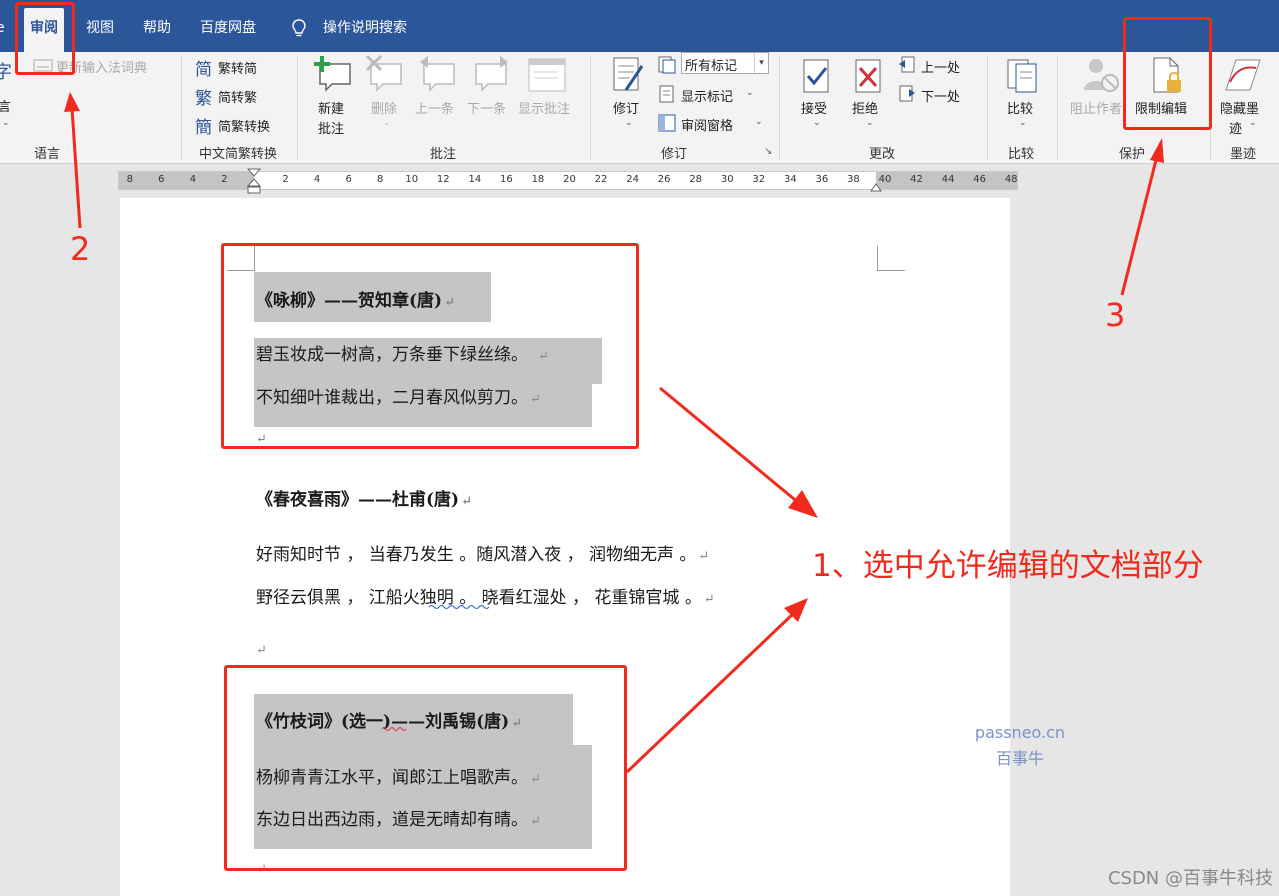  Describe the element at coordinates (629, 75) in the screenshot. I see `track-changes-icon` at that location.